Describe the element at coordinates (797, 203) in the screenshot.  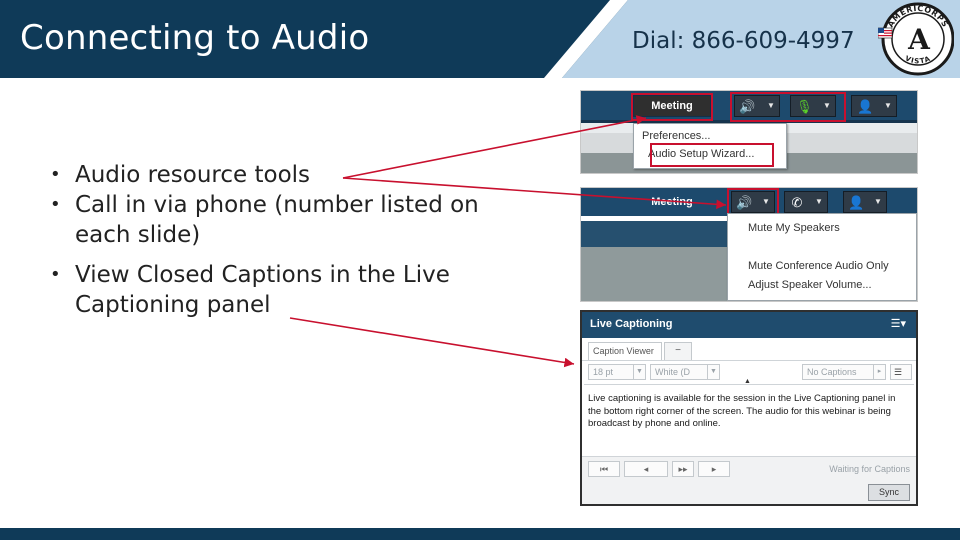
I see `phone-icon: ✆` at that location.